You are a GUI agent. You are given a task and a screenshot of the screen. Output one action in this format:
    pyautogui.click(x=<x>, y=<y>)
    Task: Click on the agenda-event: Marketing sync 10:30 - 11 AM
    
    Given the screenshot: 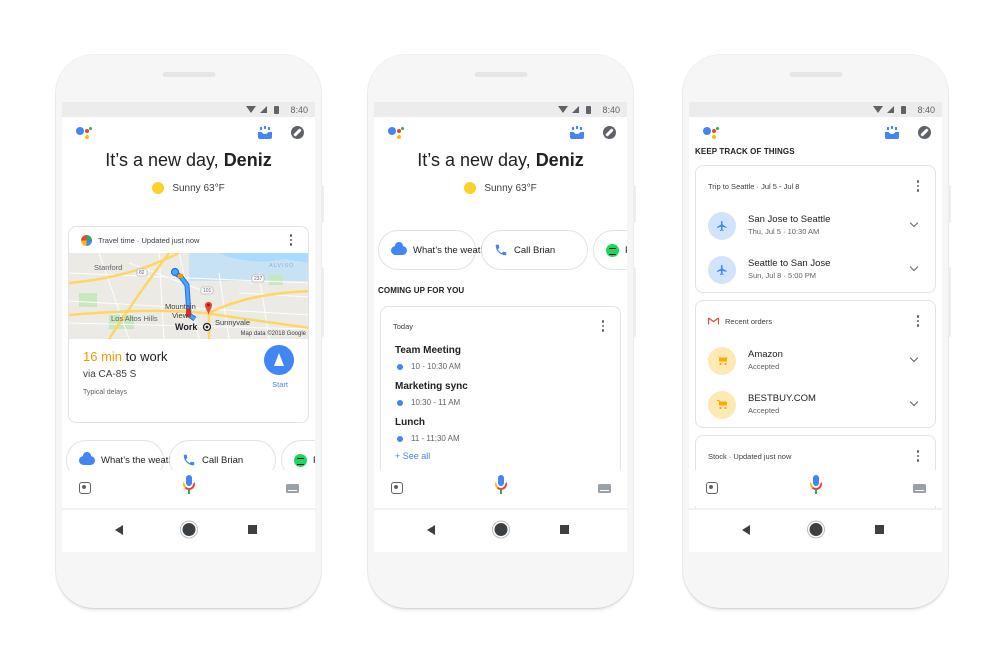 What is the action you would take?
    pyautogui.click(x=500, y=394)
    